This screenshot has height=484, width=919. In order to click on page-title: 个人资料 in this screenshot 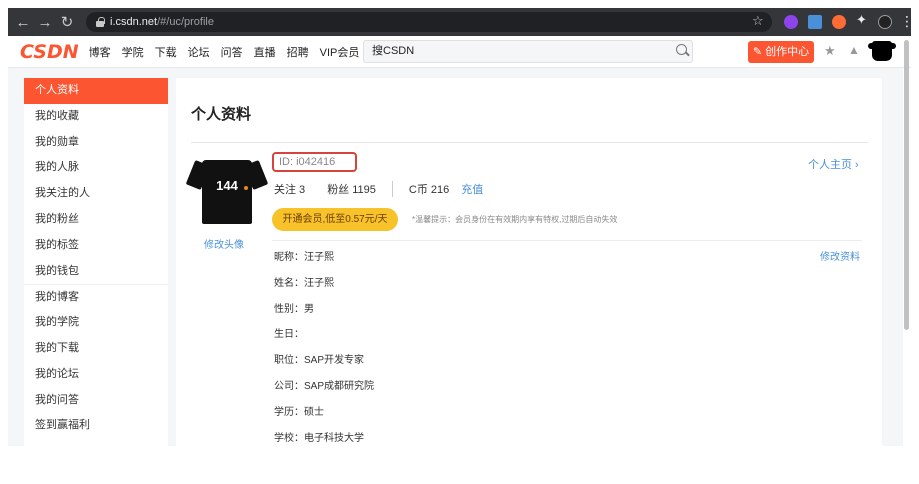, I will do `click(221, 114)`.